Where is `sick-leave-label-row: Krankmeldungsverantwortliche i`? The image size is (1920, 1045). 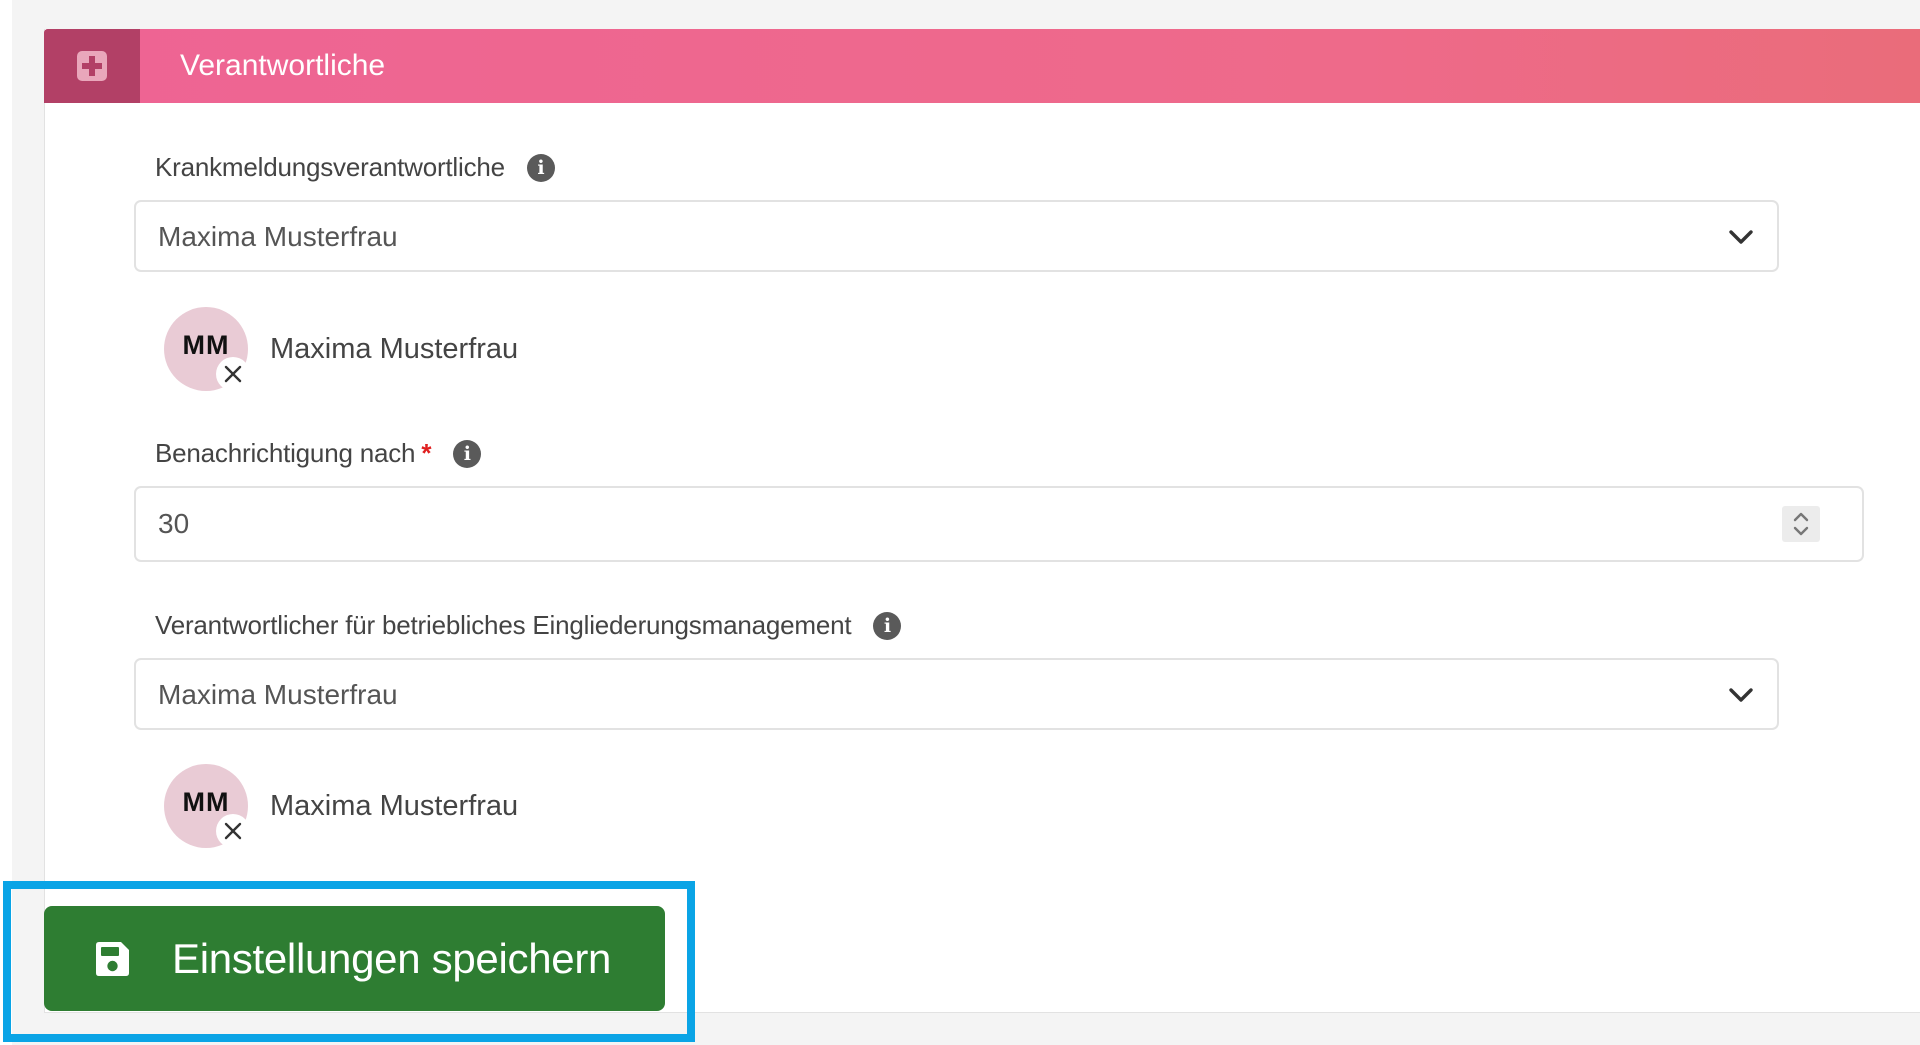
sick-leave-label-row: Krankmeldungsverantwortliche i is located at coordinates (355, 167).